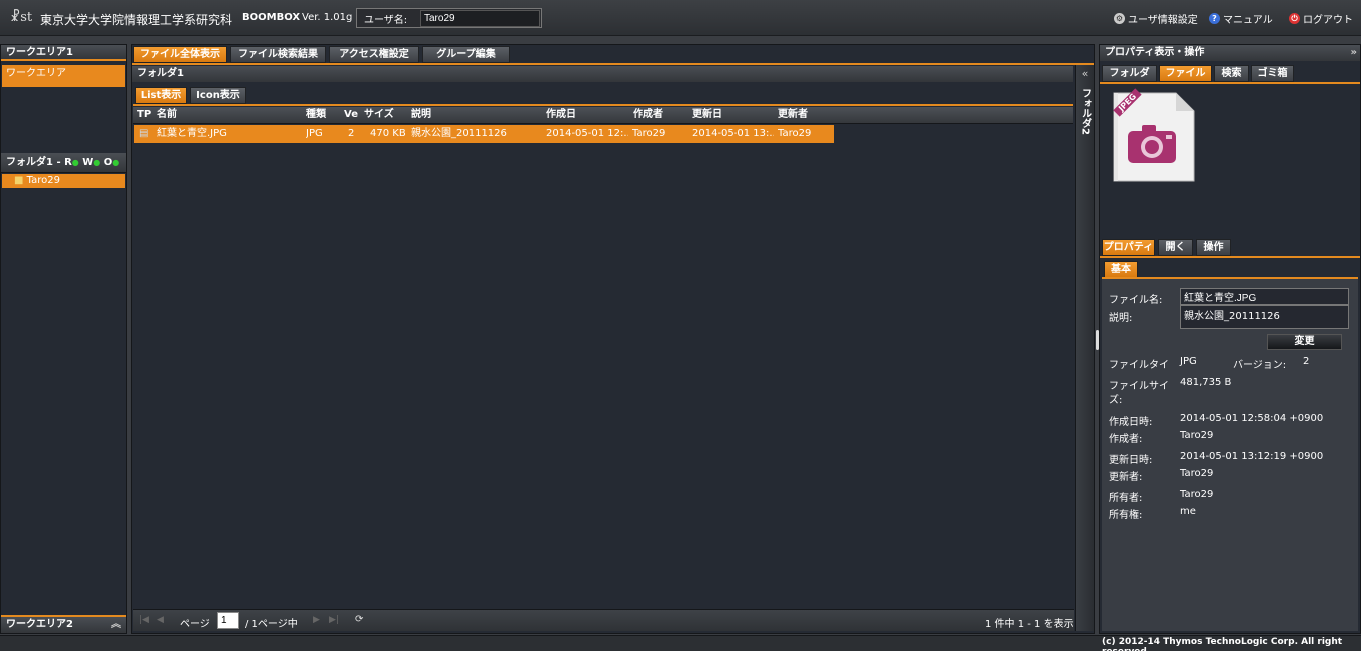  I want to click on tab-icon-view: Icon表示, so click(218, 95).